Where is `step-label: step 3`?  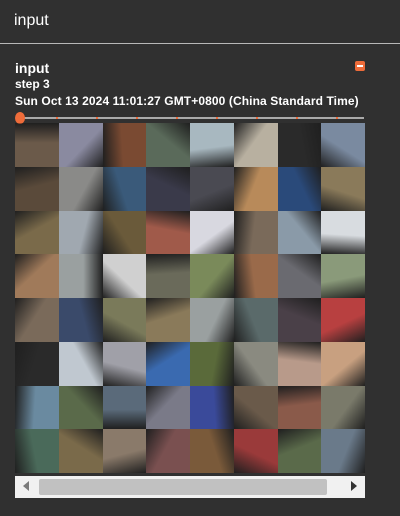
step-label: step 3 is located at coordinates (32, 84).